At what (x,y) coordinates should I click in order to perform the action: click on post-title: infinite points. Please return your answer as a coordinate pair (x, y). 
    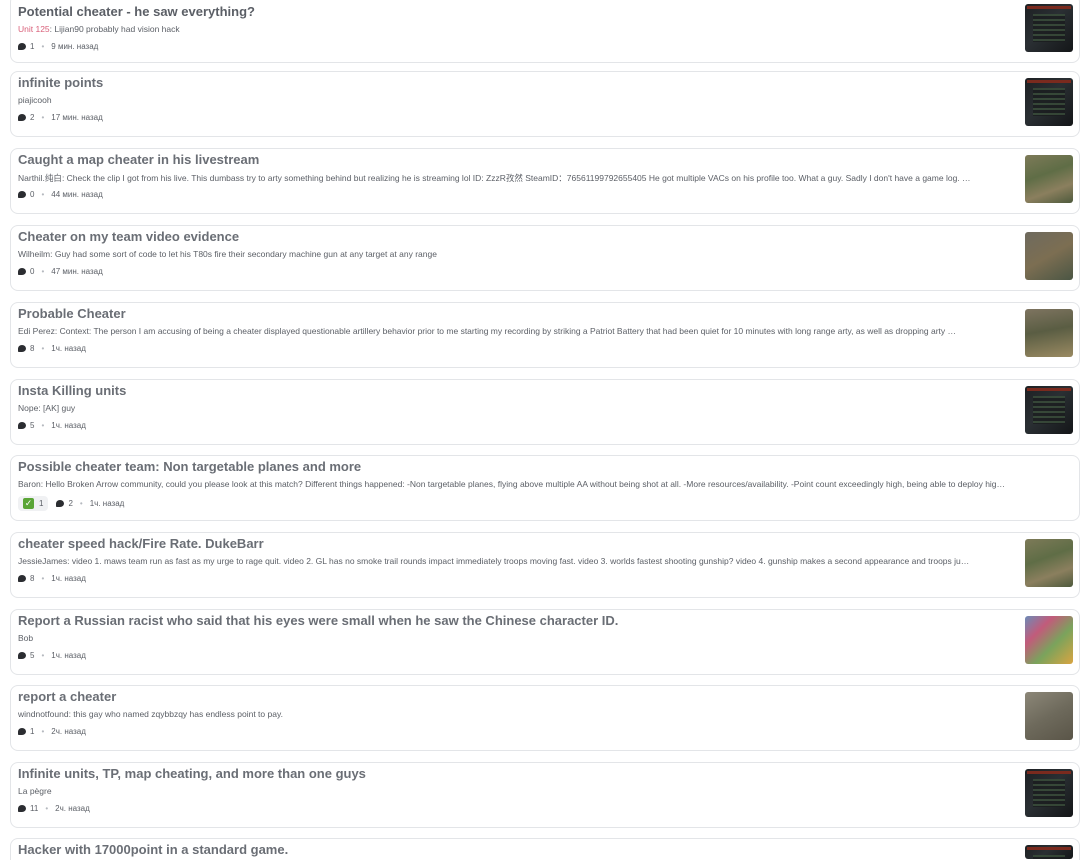
    Looking at the image, I should click on (60, 82).